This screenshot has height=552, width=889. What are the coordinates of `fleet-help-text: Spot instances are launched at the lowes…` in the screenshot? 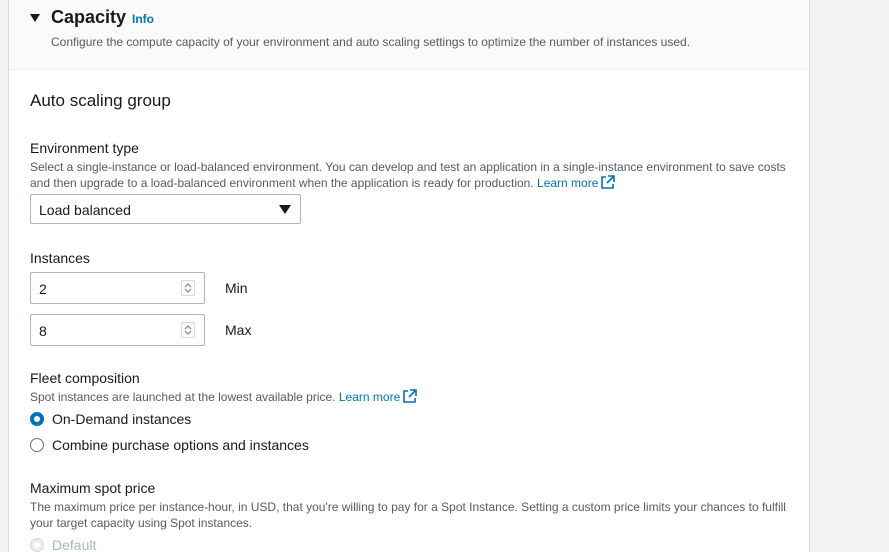 It's located at (183, 397).